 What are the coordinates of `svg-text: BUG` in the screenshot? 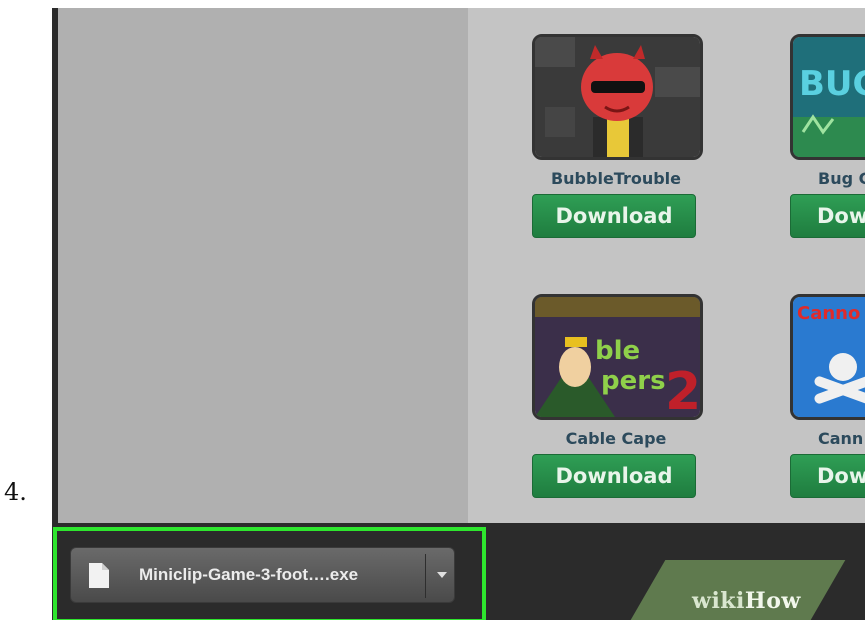 It's located at (832, 84).